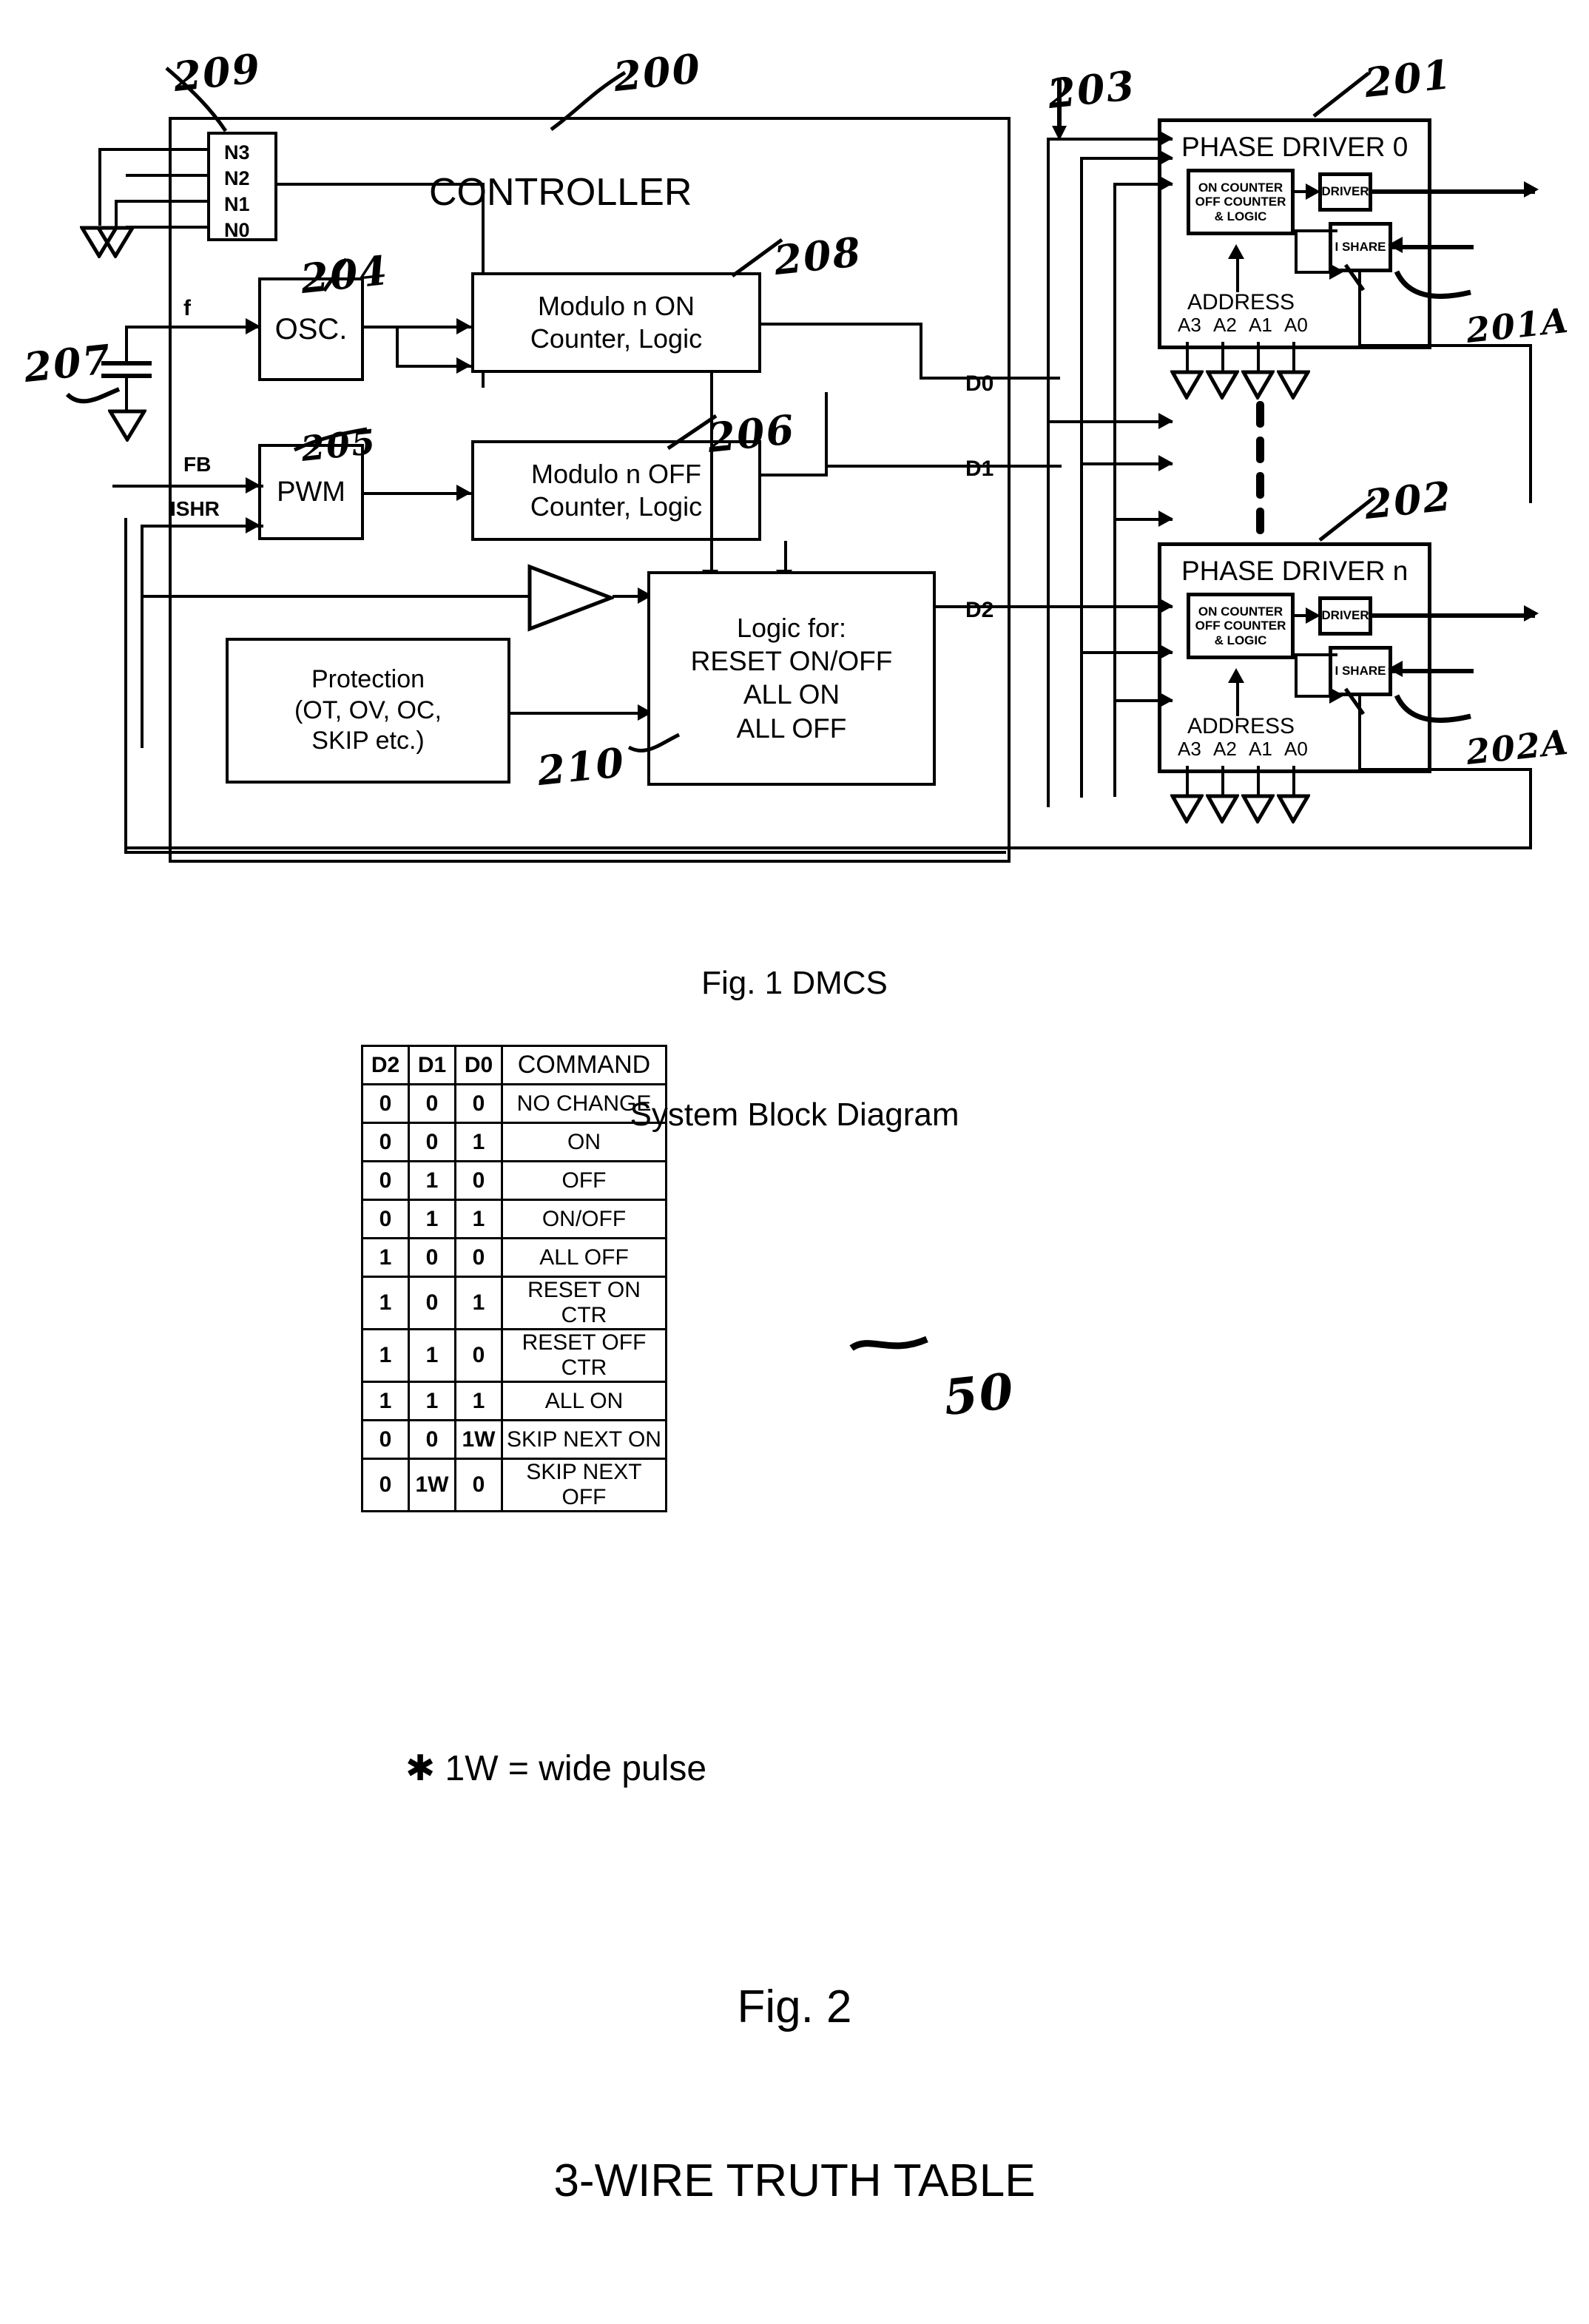  Describe the element at coordinates (578, 713) in the screenshot. I see `protection-out-wire` at that location.